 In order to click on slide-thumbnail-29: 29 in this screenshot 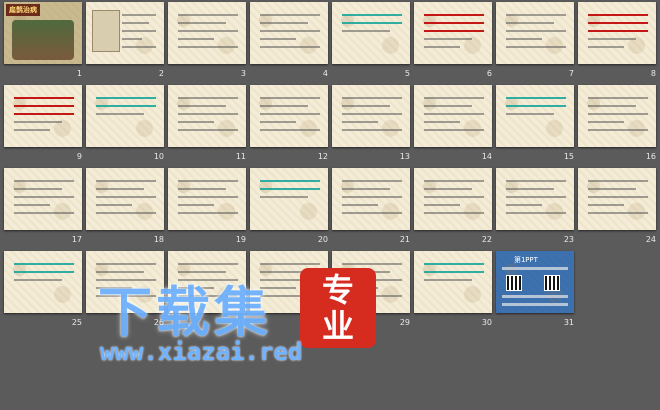, I will do `click(371, 289)`.